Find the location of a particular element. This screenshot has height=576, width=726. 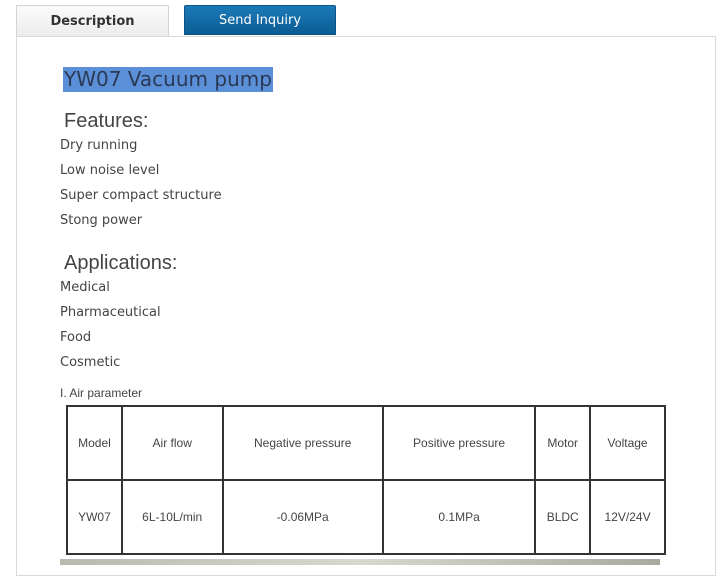

product-image-top-edge is located at coordinates (360, 562).